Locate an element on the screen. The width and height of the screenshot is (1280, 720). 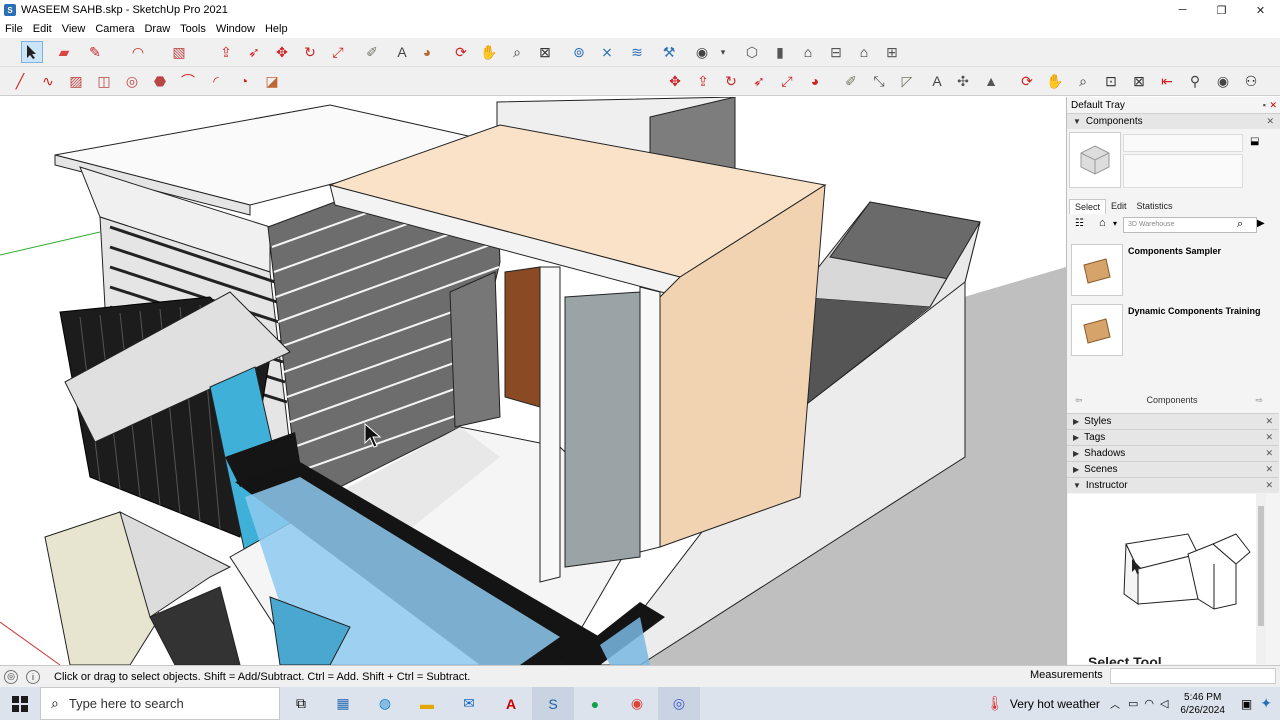
navigation-dropdown-icon: ▾ is located at coordinates (1115, 223).